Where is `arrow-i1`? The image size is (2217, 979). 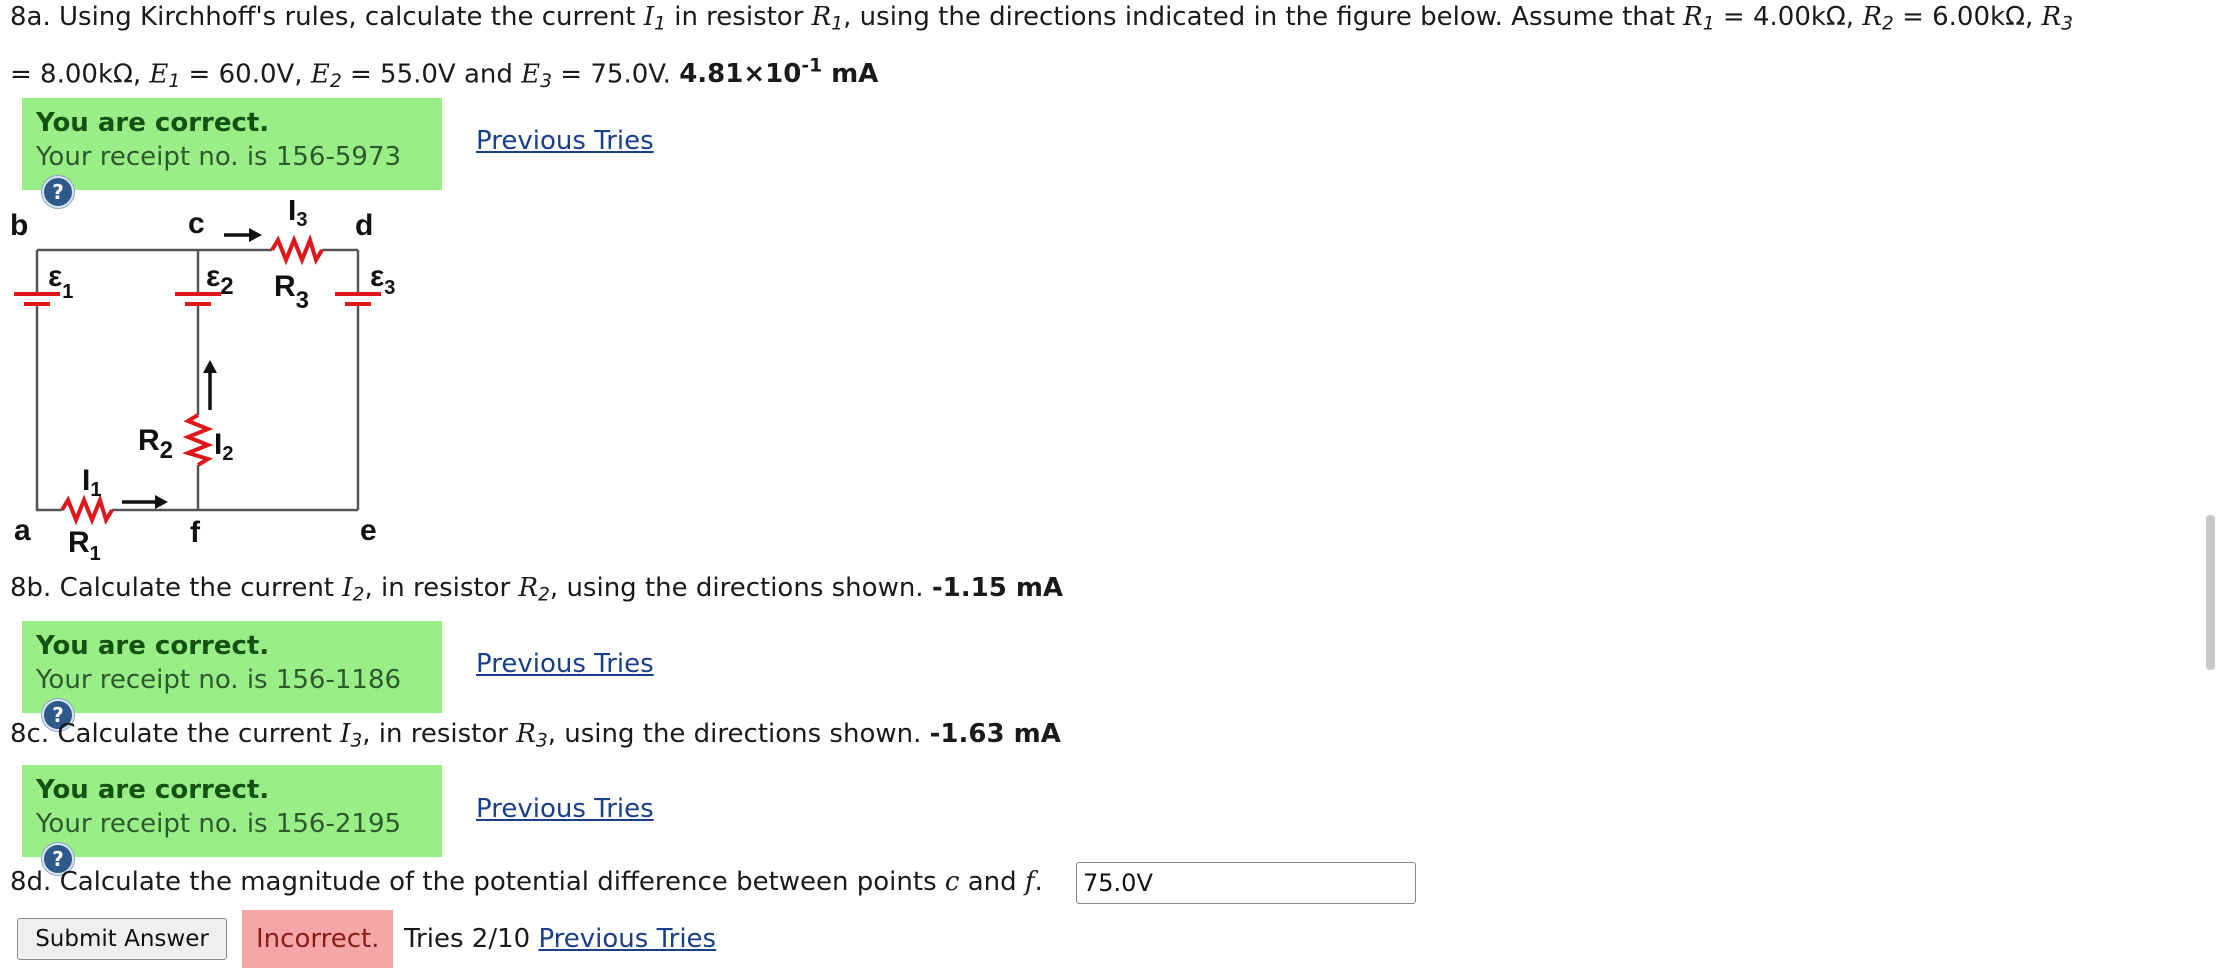
arrow-i1 is located at coordinates (145, 502).